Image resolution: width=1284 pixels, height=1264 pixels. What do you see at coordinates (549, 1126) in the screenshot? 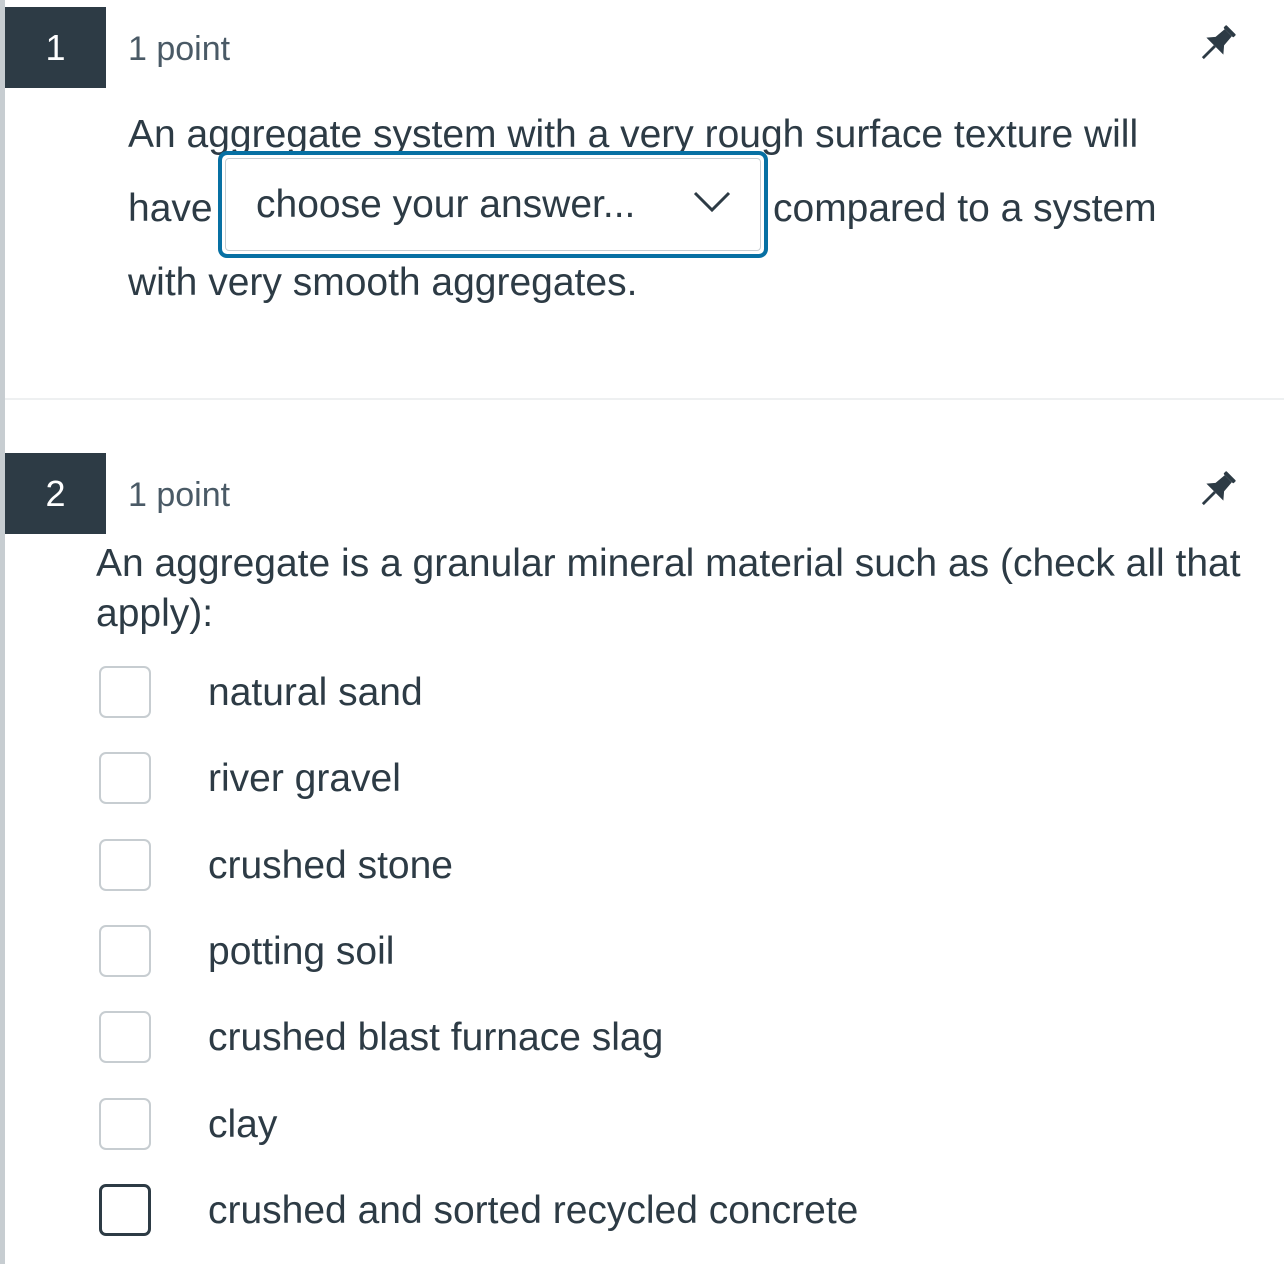
I see `answer-option: clay` at bounding box center [549, 1126].